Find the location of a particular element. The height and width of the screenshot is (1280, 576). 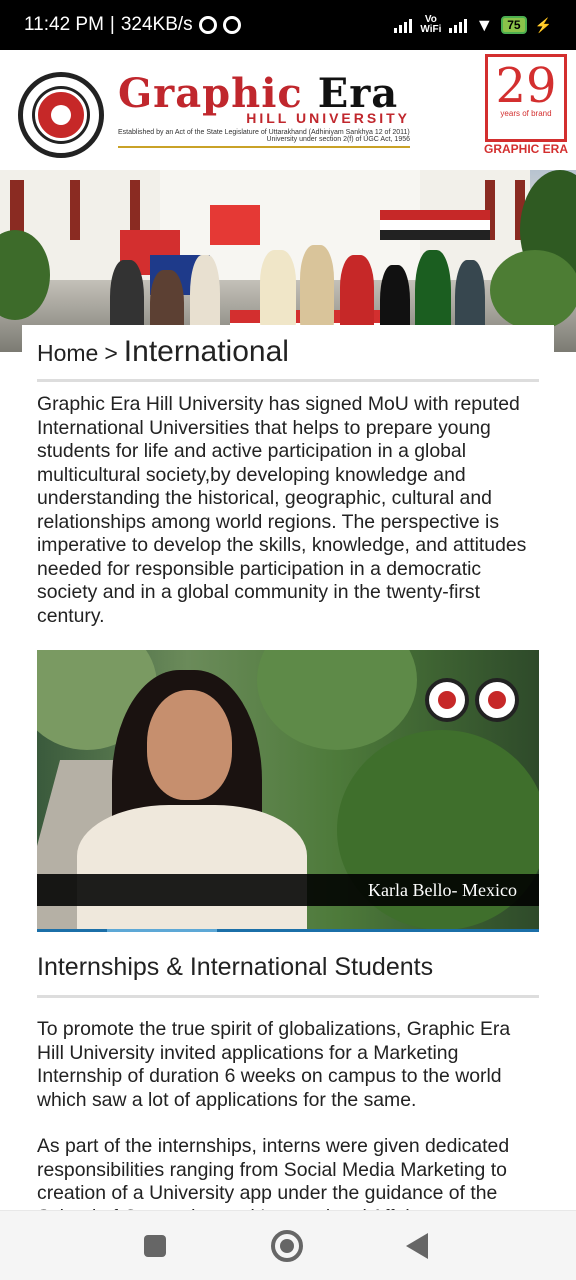

system-nav-bar is located at coordinates (288, 1245).